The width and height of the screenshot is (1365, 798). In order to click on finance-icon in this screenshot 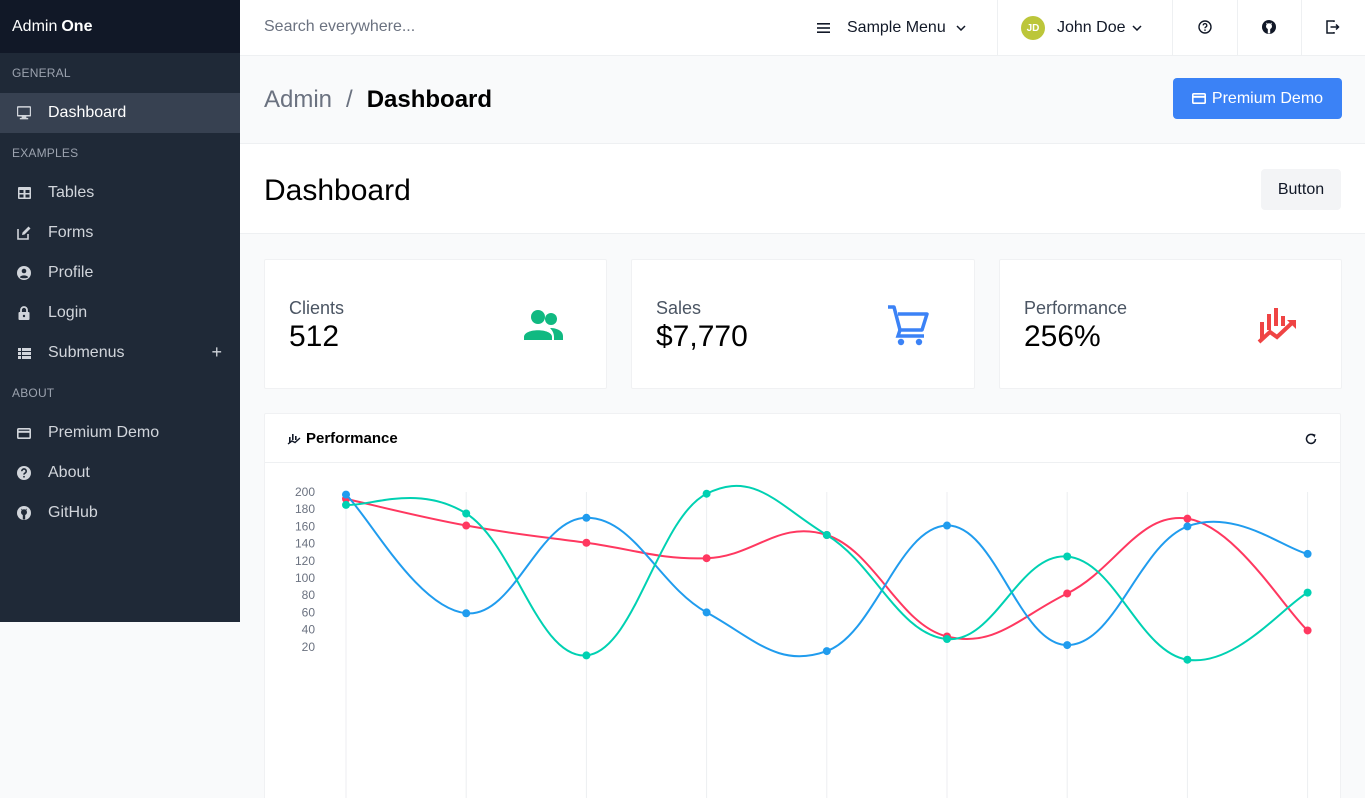, I will do `click(294, 438)`.